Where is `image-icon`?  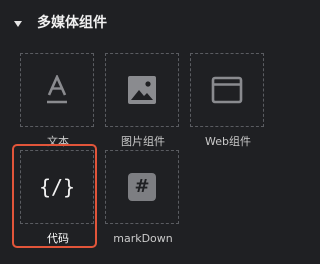
image-icon is located at coordinates (142, 90).